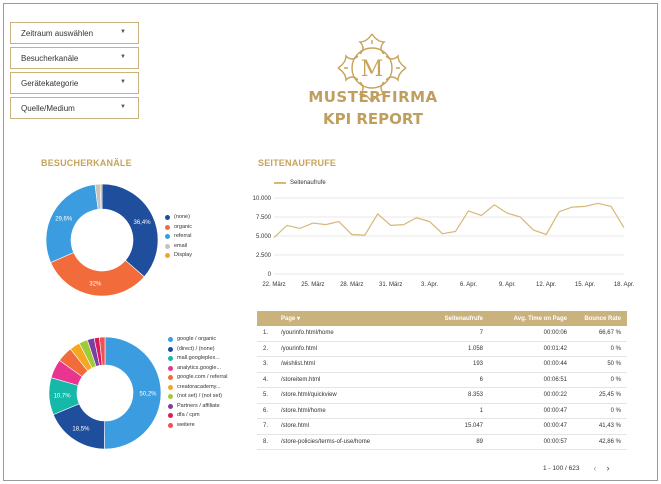  Describe the element at coordinates (307, 333) in the screenshot. I see `row-page: /yourinfo.html/home` at that location.